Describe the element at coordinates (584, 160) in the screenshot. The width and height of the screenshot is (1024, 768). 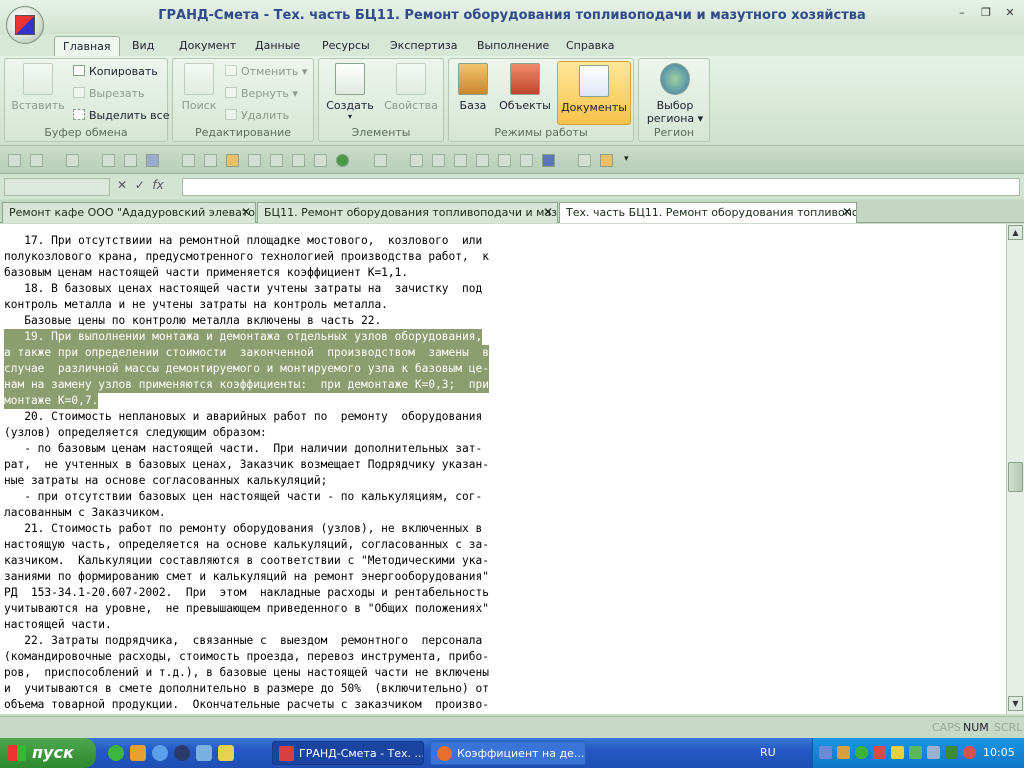
I see `pin-icon` at that location.